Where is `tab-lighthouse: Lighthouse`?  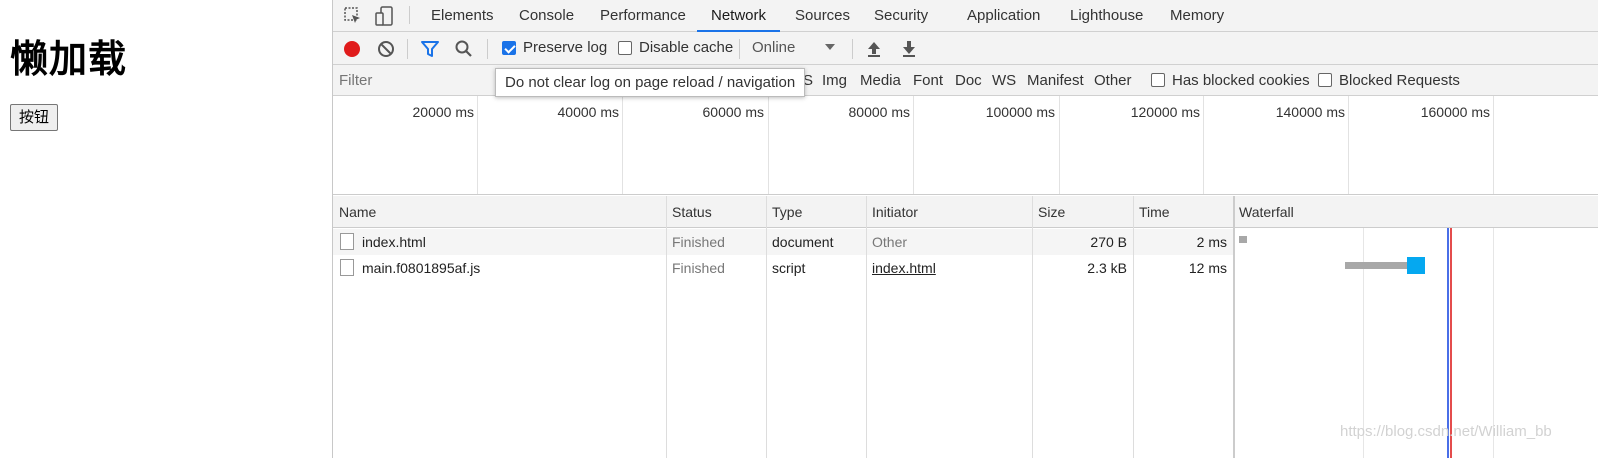 tab-lighthouse: Lighthouse is located at coordinates (1106, 15).